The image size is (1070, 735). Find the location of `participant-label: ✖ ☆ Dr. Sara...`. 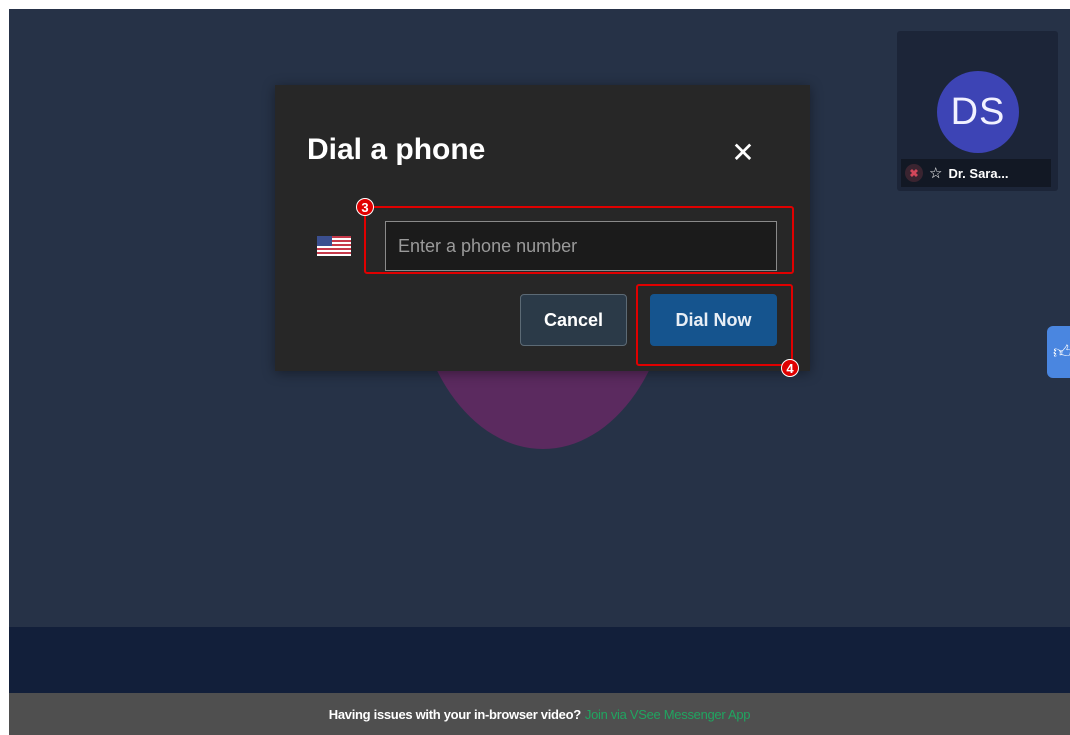

participant-label: ✖ ☆ Dr. Sara... is located at coordinates (976, 173).